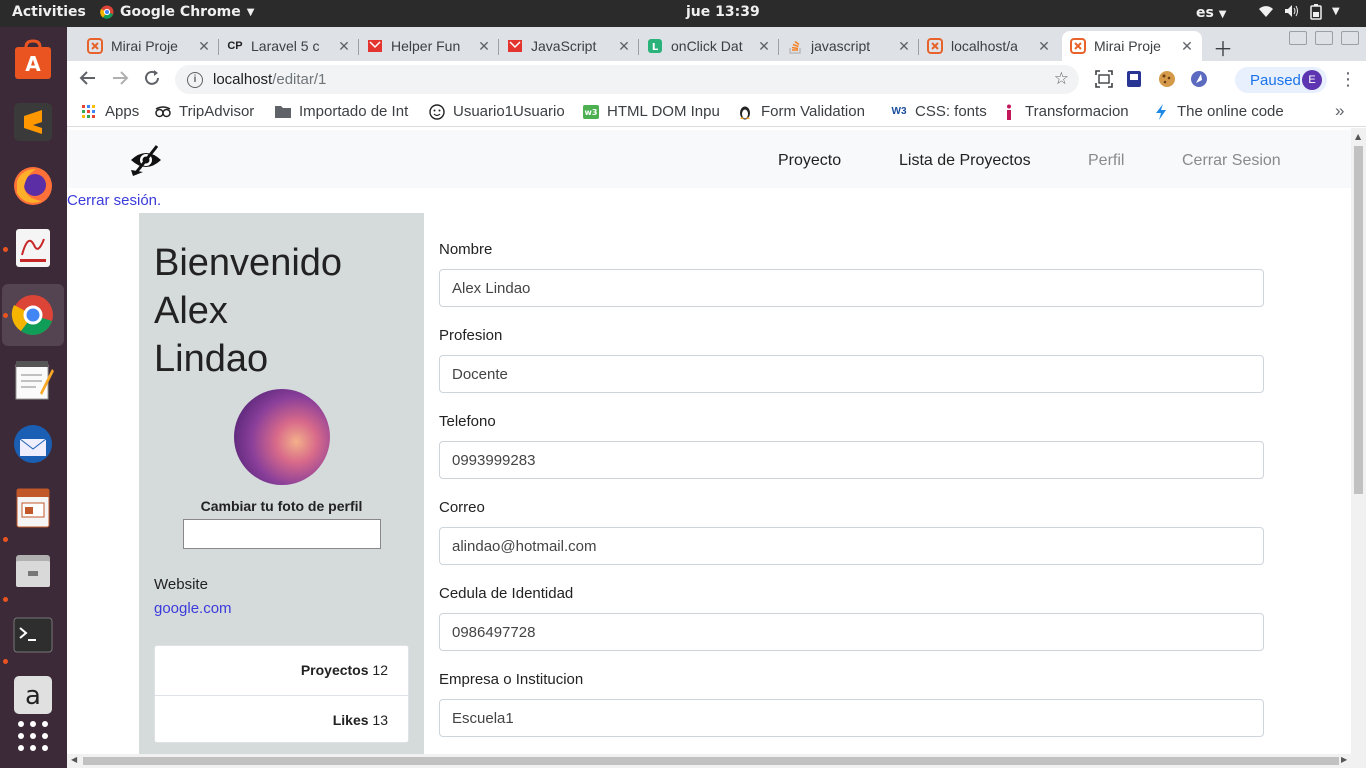  I want to click on tab: JavaScript ✕, so click(569, 46).